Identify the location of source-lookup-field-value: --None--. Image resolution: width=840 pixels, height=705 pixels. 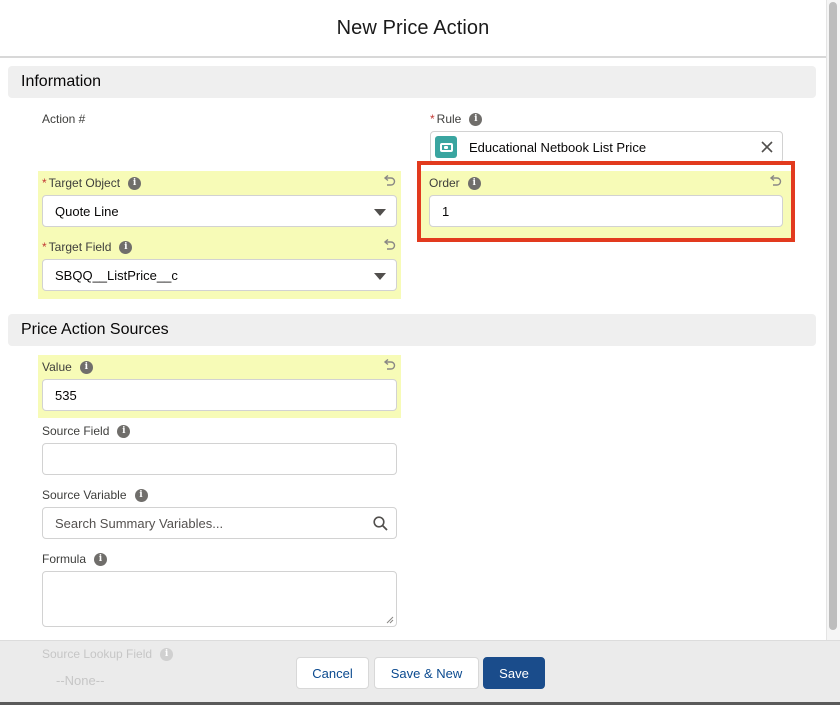
(80, 680).